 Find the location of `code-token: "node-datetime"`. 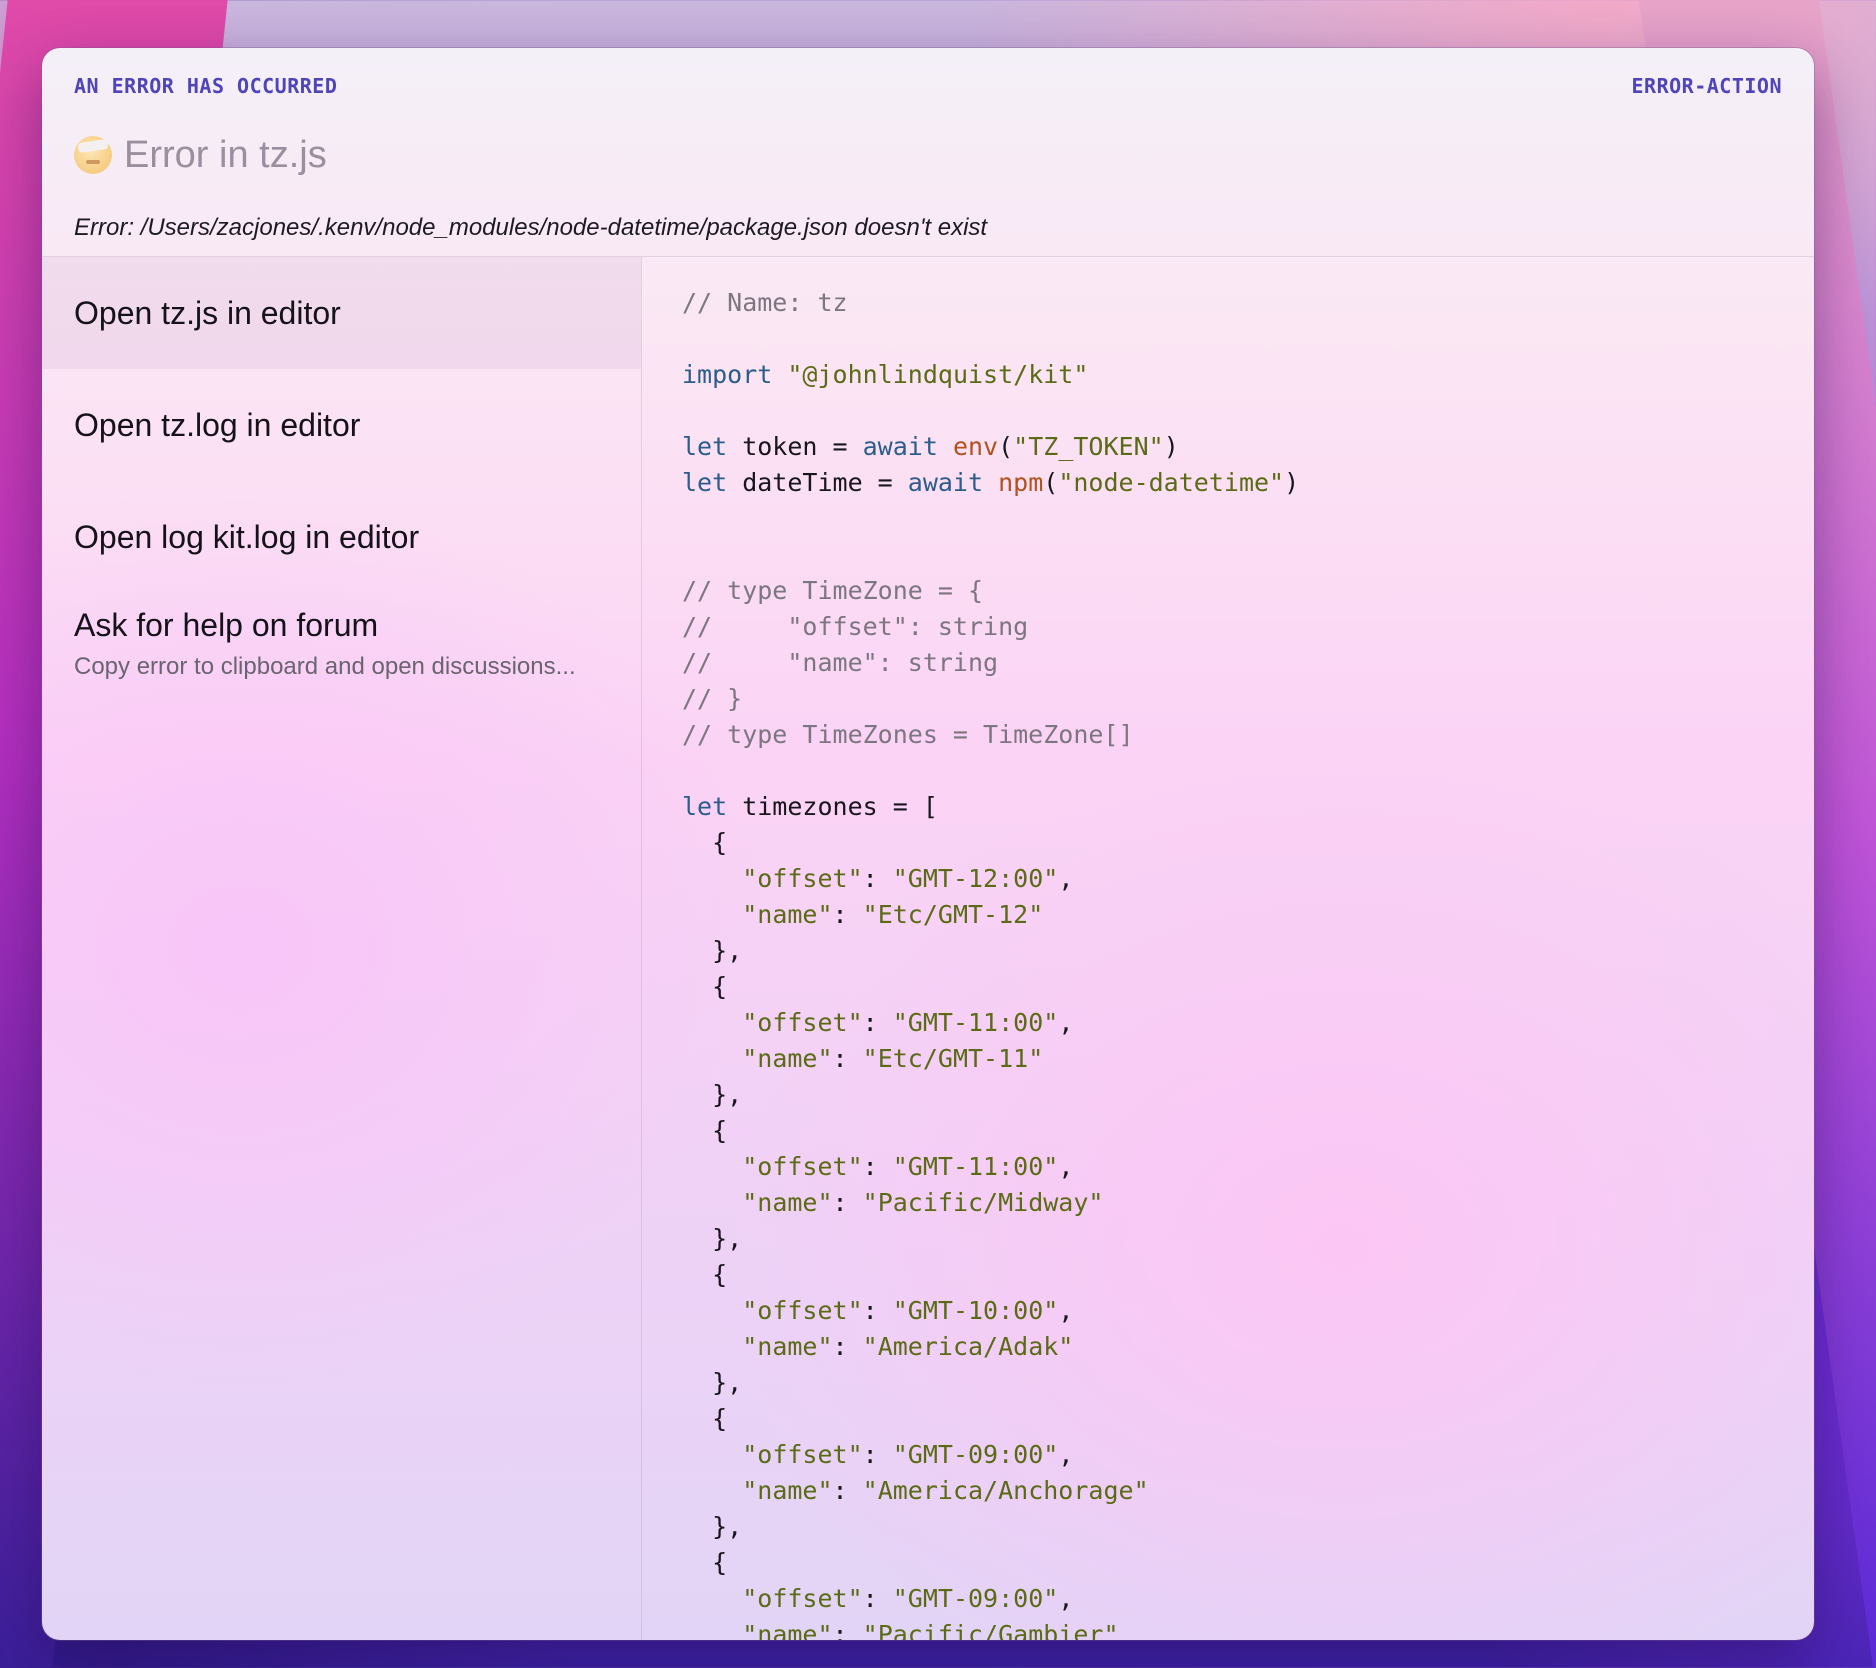

code-token: "node-datetime" is located at coordinates (1171, 482).